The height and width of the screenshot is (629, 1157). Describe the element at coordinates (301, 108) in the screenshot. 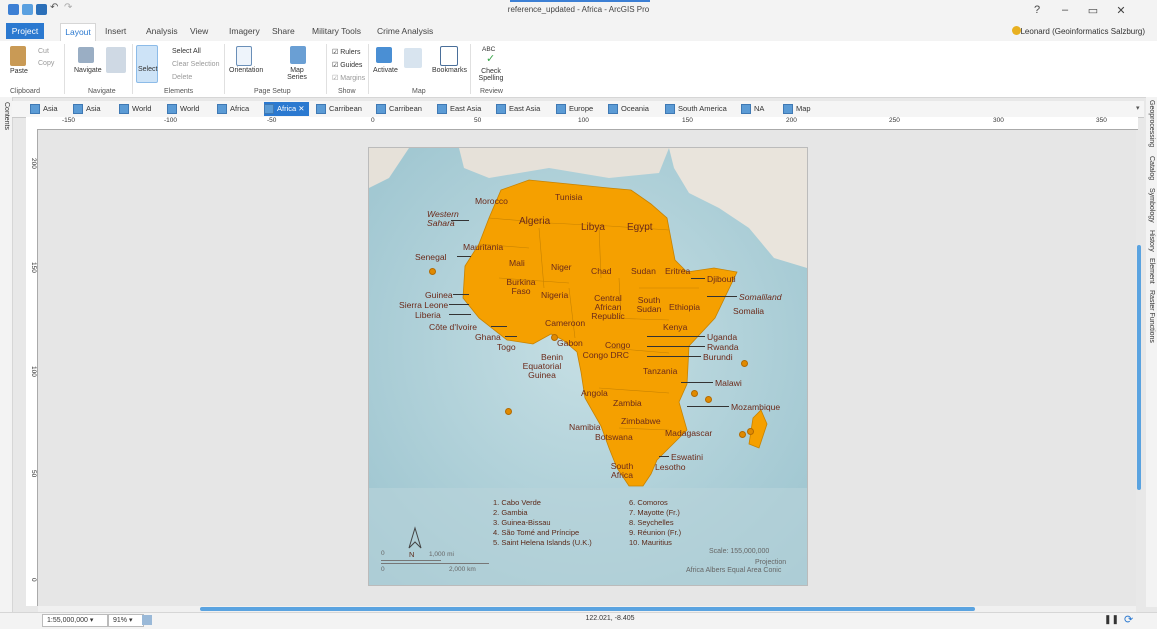

I see `close-tab-icon: ✕` at that location.